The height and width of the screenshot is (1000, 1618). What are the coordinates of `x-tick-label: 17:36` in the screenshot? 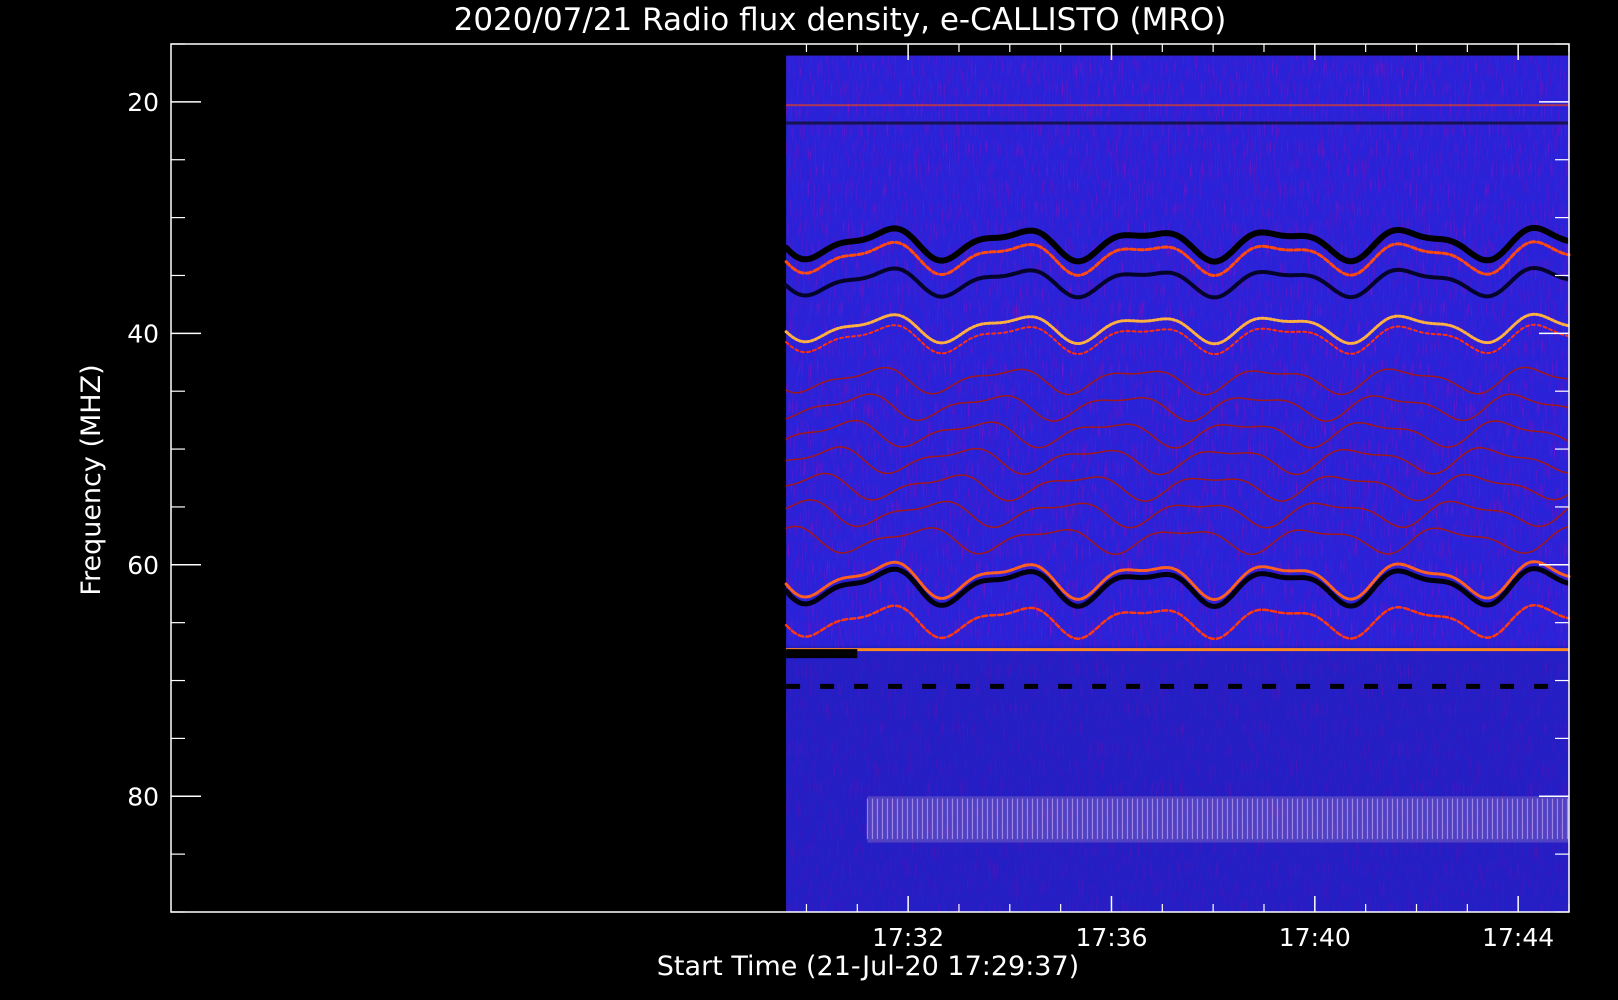 It's located at (1111, 937).